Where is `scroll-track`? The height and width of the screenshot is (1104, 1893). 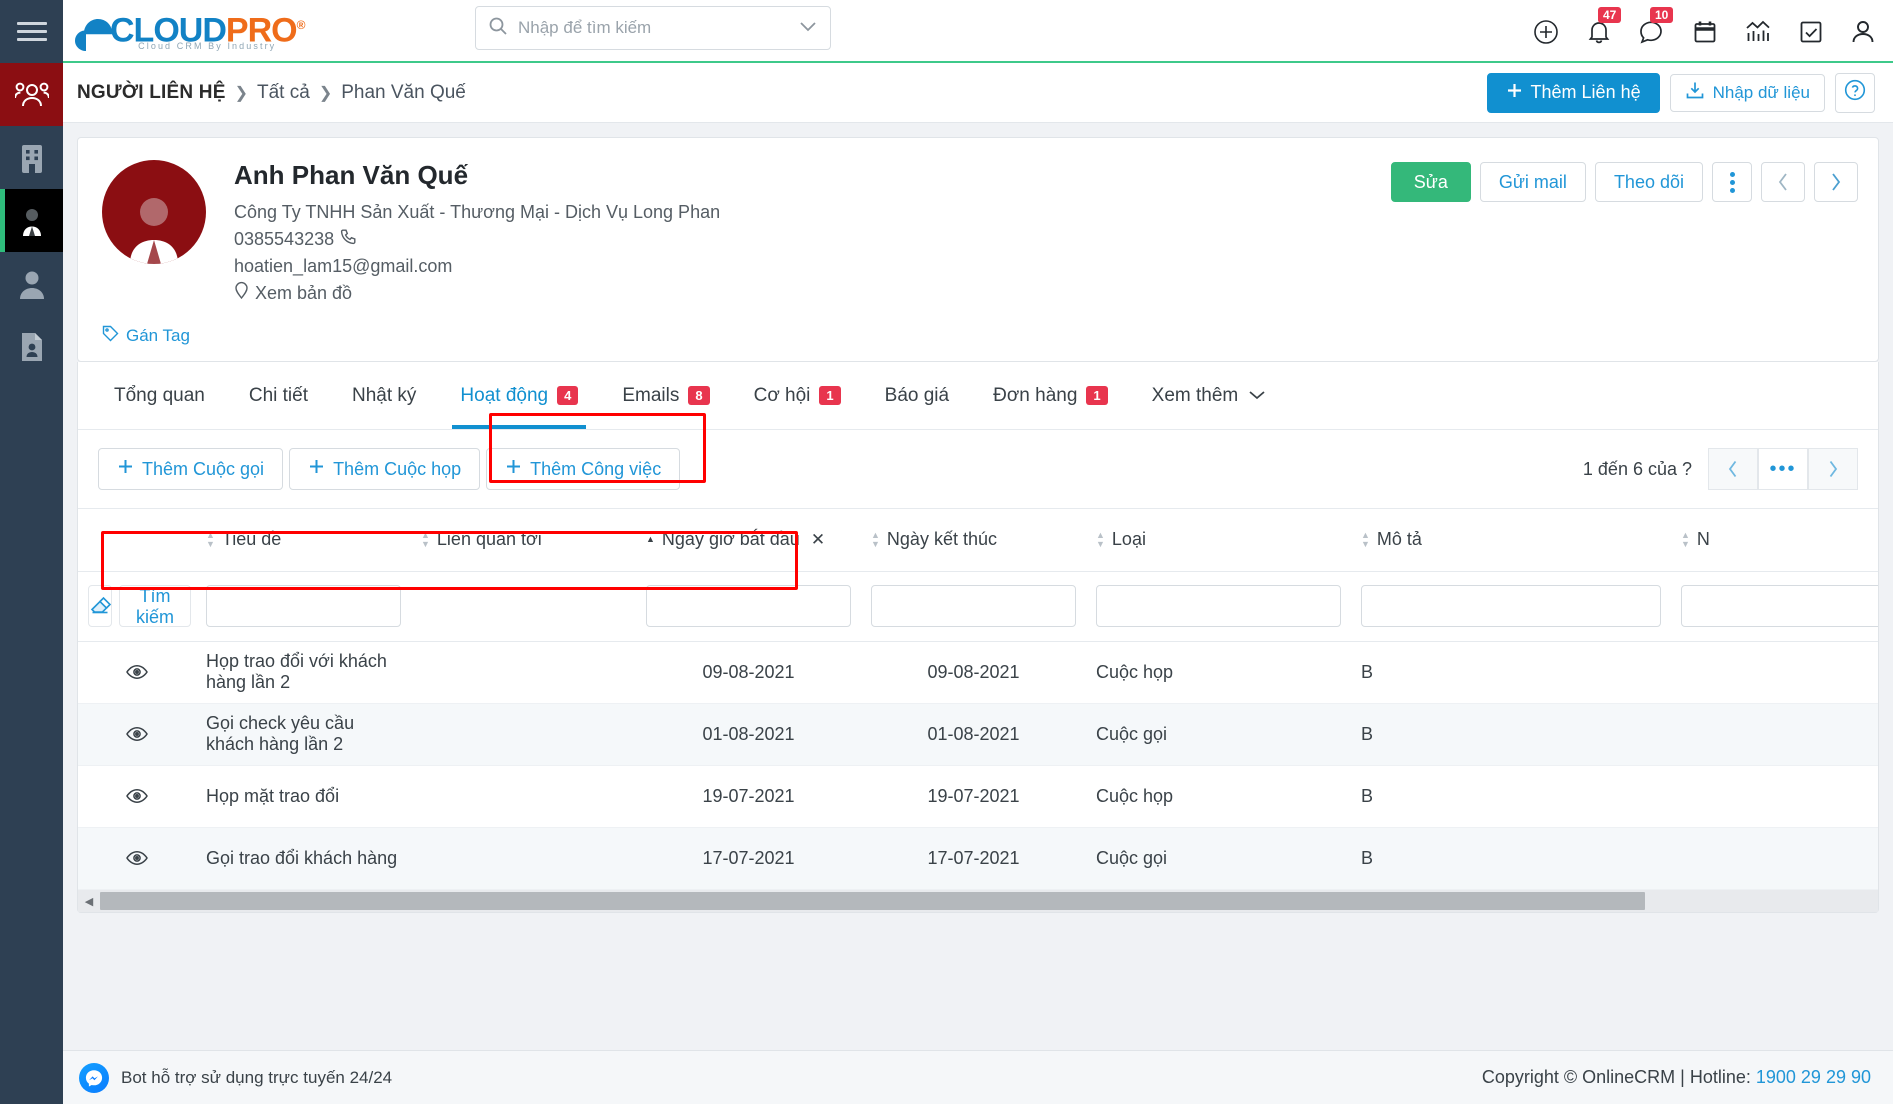
scroll-track is located at coordinates (989, 901).